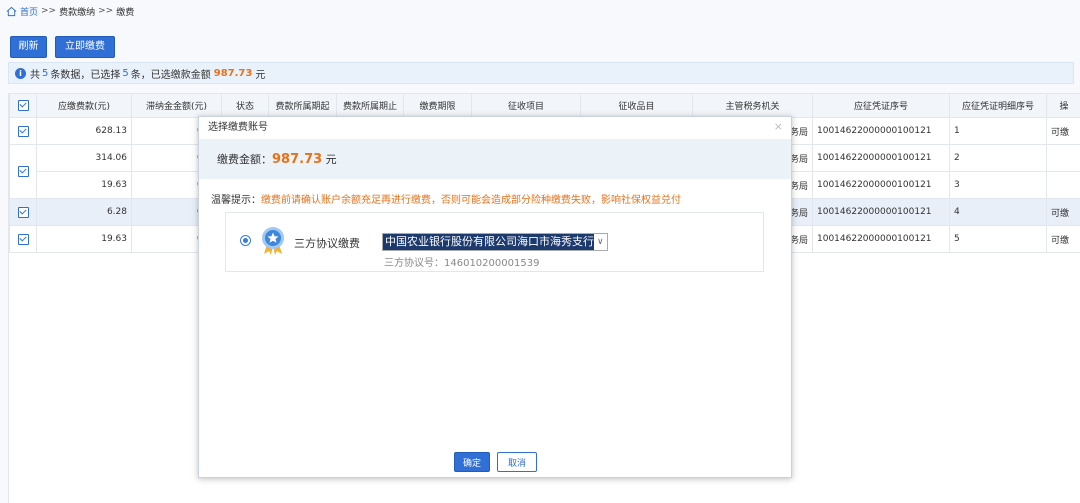 The image size is (1080, 503). Describe the element at coordinates (600, 242) in the screenshot. I see `chevron-down-icon: ∨` at that location.